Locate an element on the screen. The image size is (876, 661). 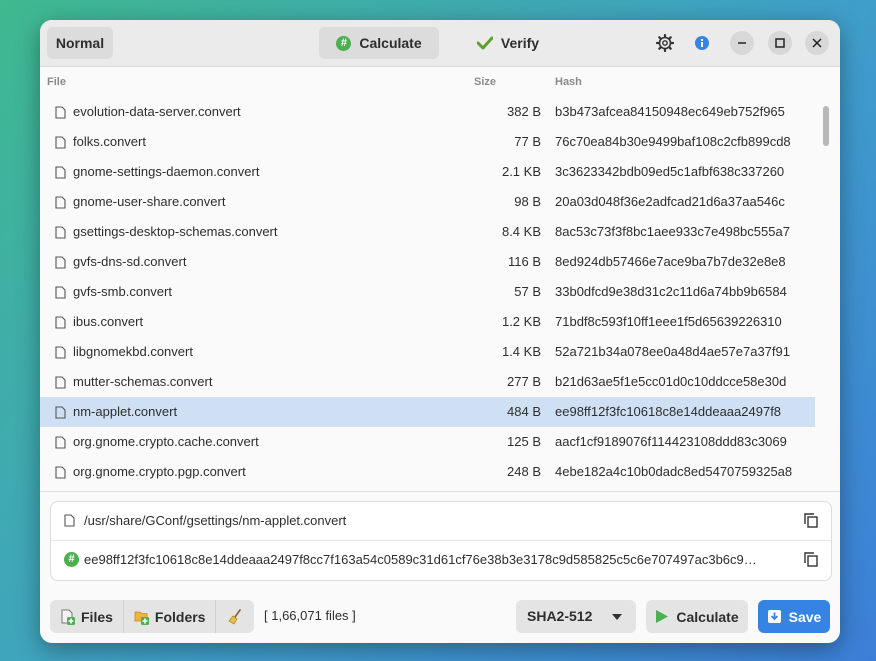
file-name: org.gnome.crypto.pgp.convert is located at coordinates (159, 471).